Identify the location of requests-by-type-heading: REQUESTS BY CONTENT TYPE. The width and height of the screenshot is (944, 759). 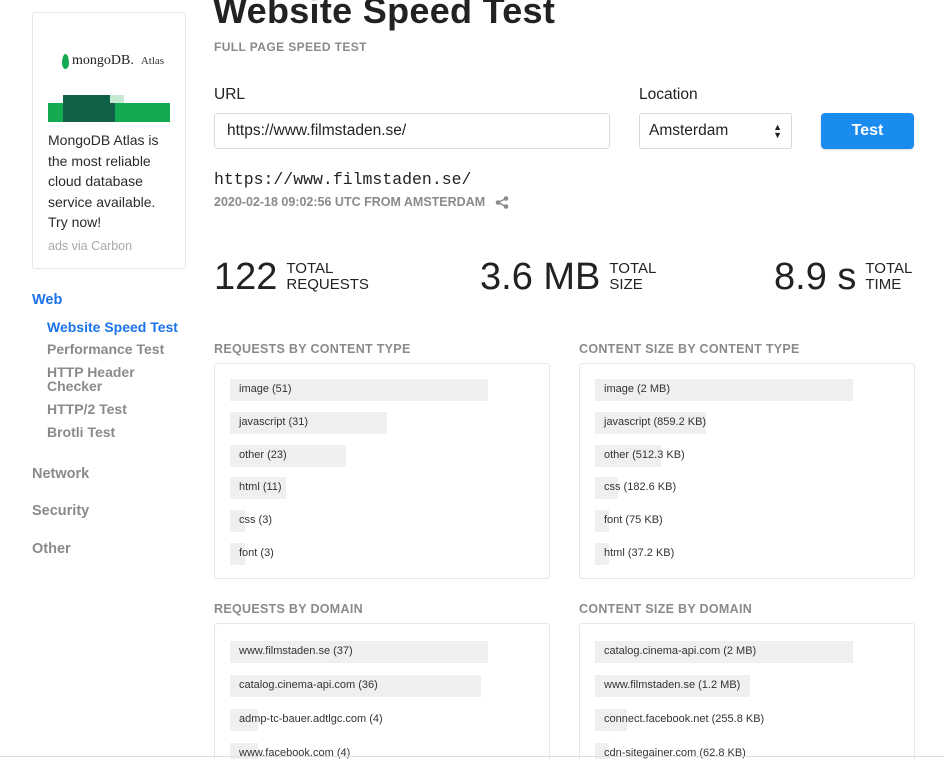
(312, 349).